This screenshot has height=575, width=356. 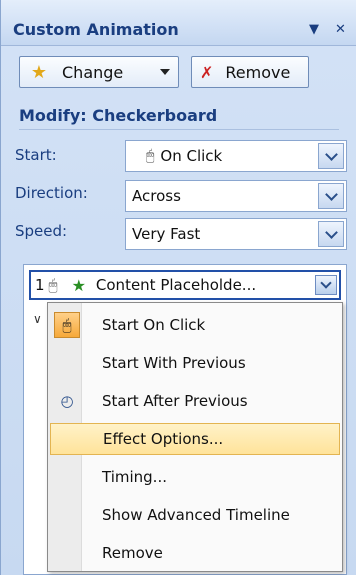 What do you see at coordinates (37, 319) in the screenshot?
I see `expand-chevron-icon: ∨` at bounding box center [37, 319].